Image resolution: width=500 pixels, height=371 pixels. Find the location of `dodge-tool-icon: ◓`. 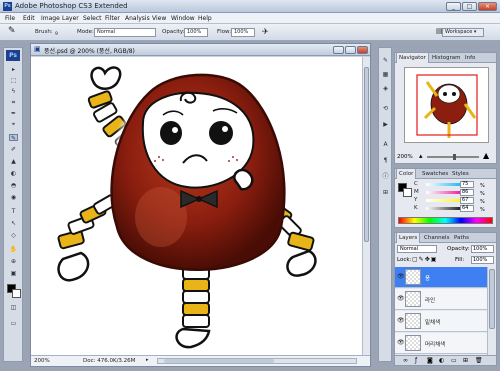

dodge-tool-icon: ◓ is located at coordinates (13, 185).